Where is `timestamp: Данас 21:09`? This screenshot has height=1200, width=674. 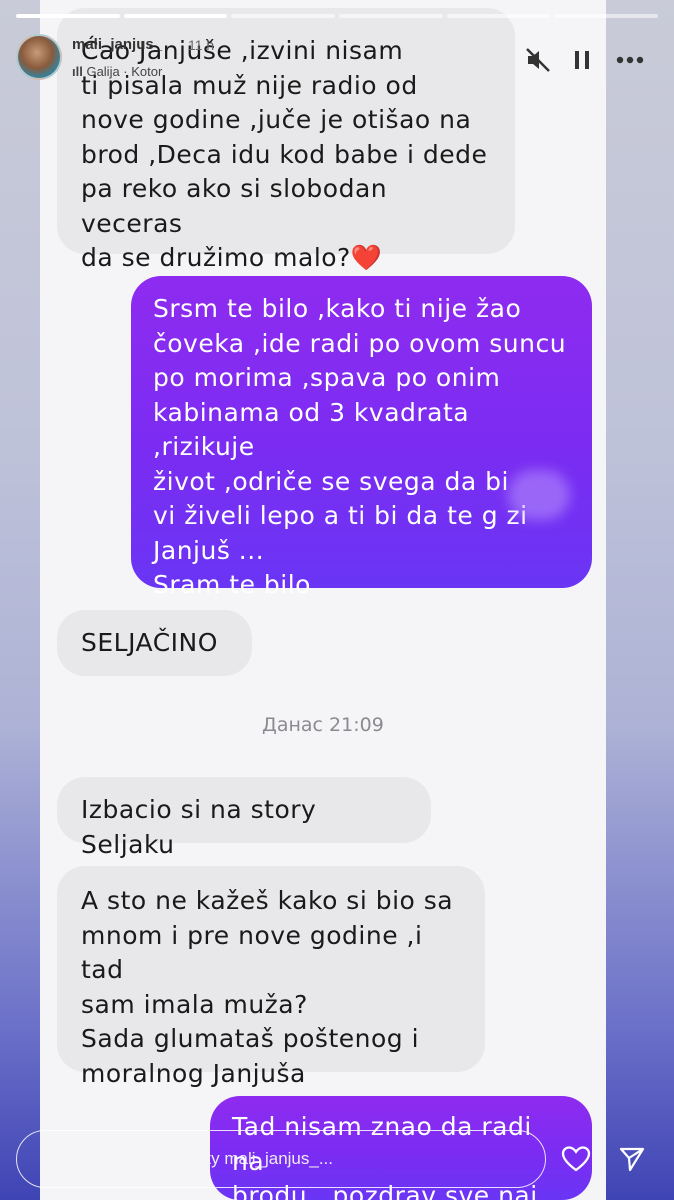 timestamp: Данас 21:09 is located at coordinates (323, 725).